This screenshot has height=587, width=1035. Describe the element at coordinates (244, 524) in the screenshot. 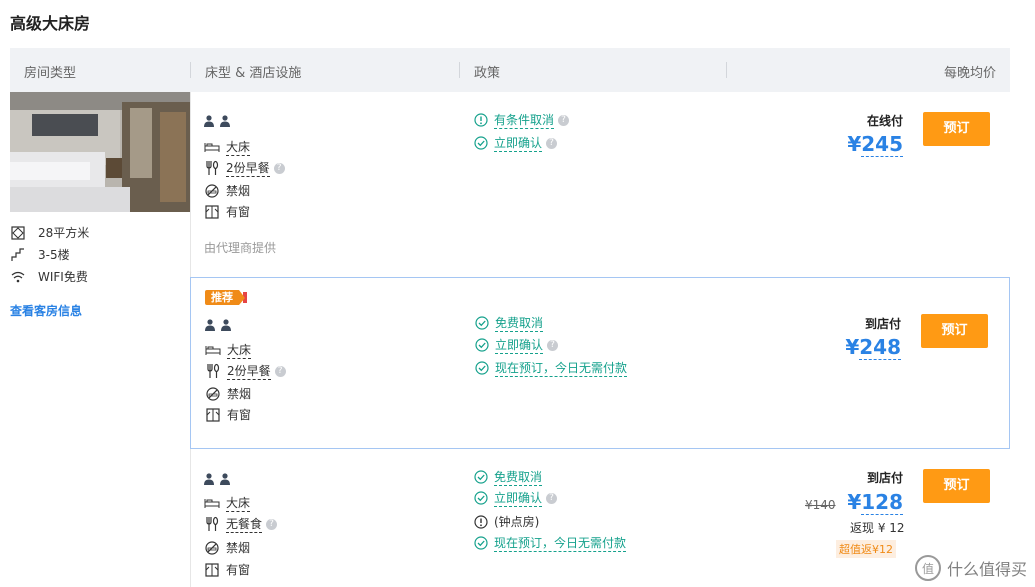

I see `breakfast-label: 无餐食` at that location.